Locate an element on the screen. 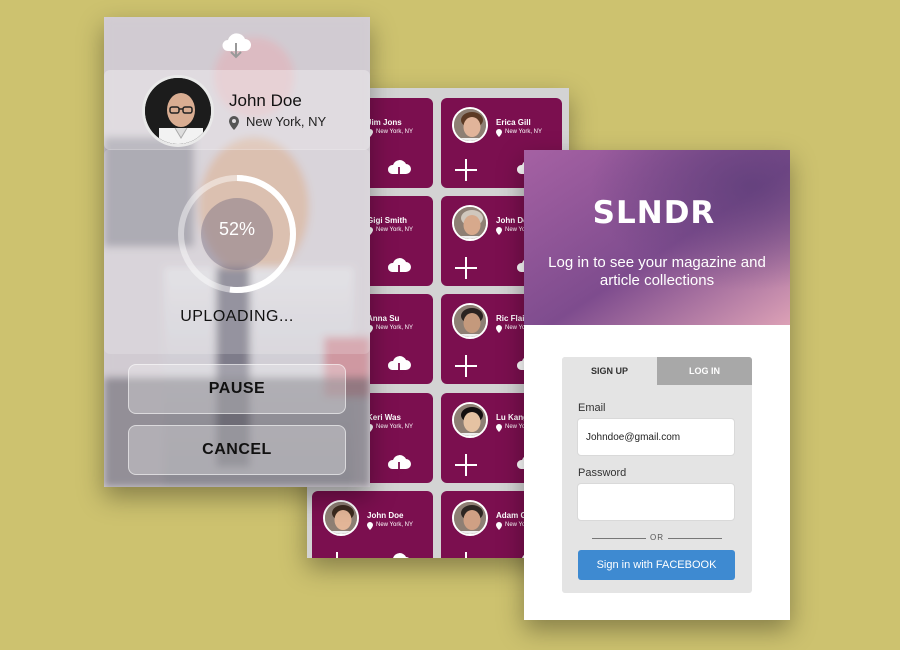  contact-card: John Doe New York, NY is located at coordinates (372, 524).